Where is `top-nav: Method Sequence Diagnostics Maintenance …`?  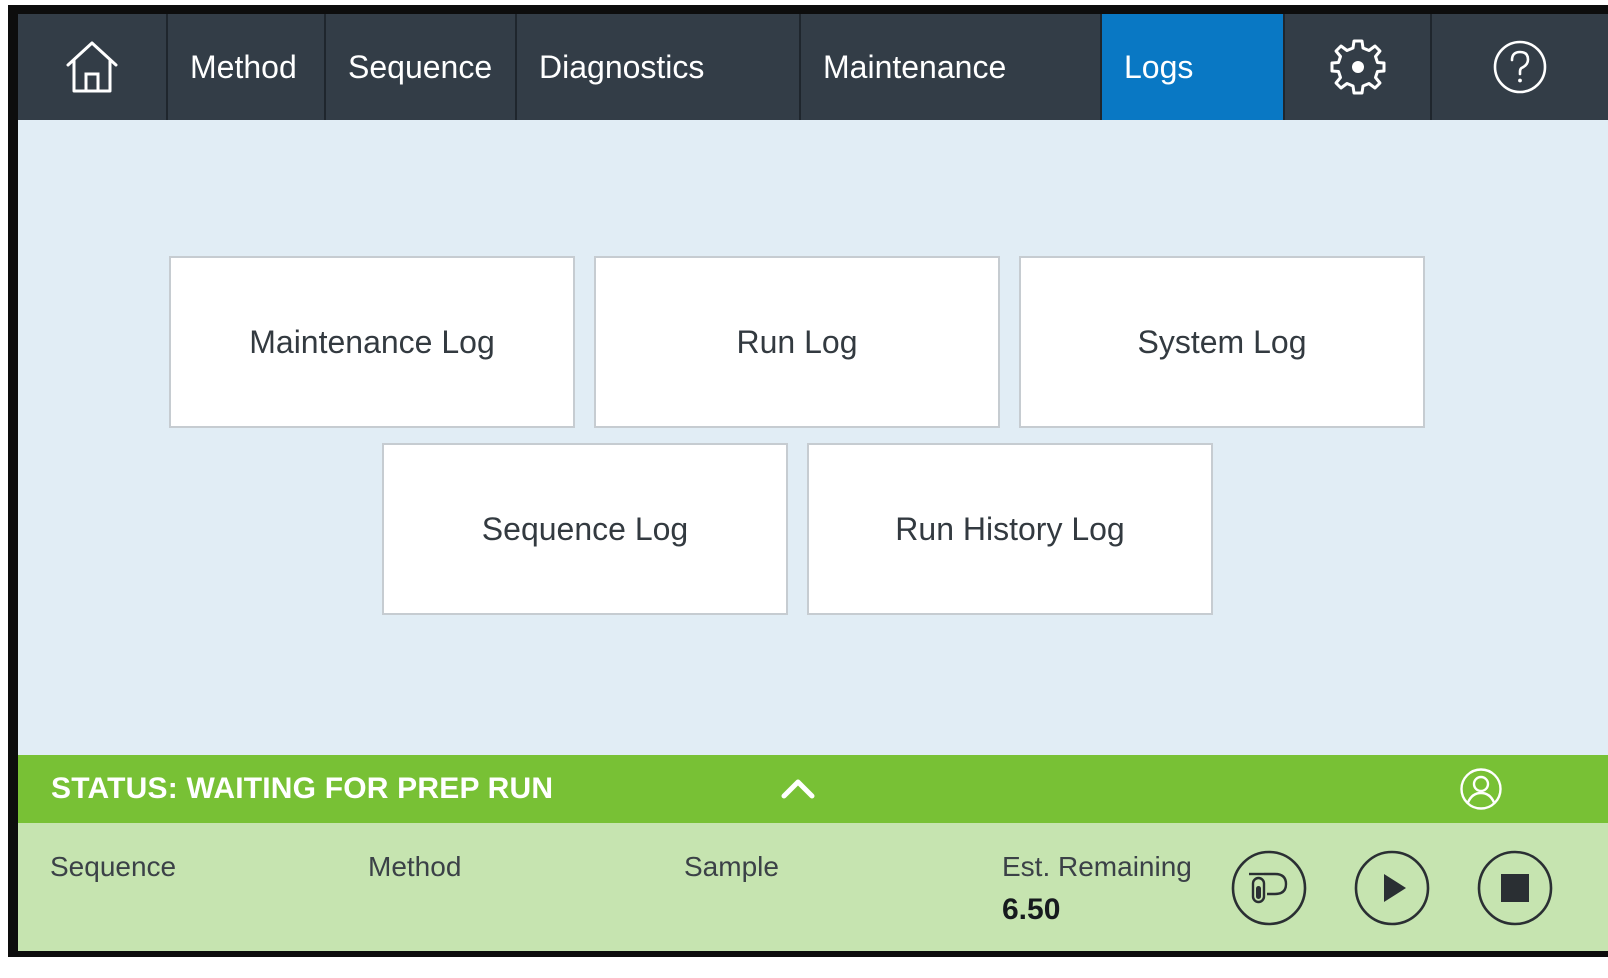 top-nav: Method Sequence Diagnostics Maintenance … is located at coordinates (813, 67).